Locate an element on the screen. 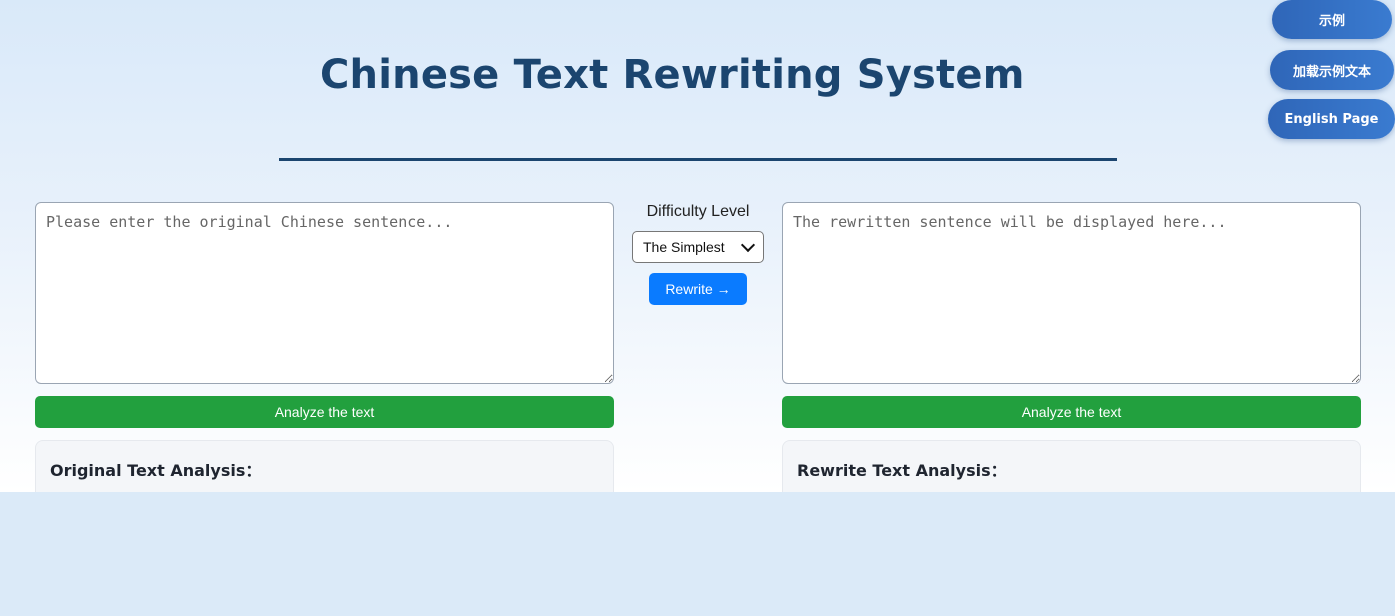 The image size is (1395, 616). load-example-button: 加载示例文本 is located at coordinates (1332, 70).